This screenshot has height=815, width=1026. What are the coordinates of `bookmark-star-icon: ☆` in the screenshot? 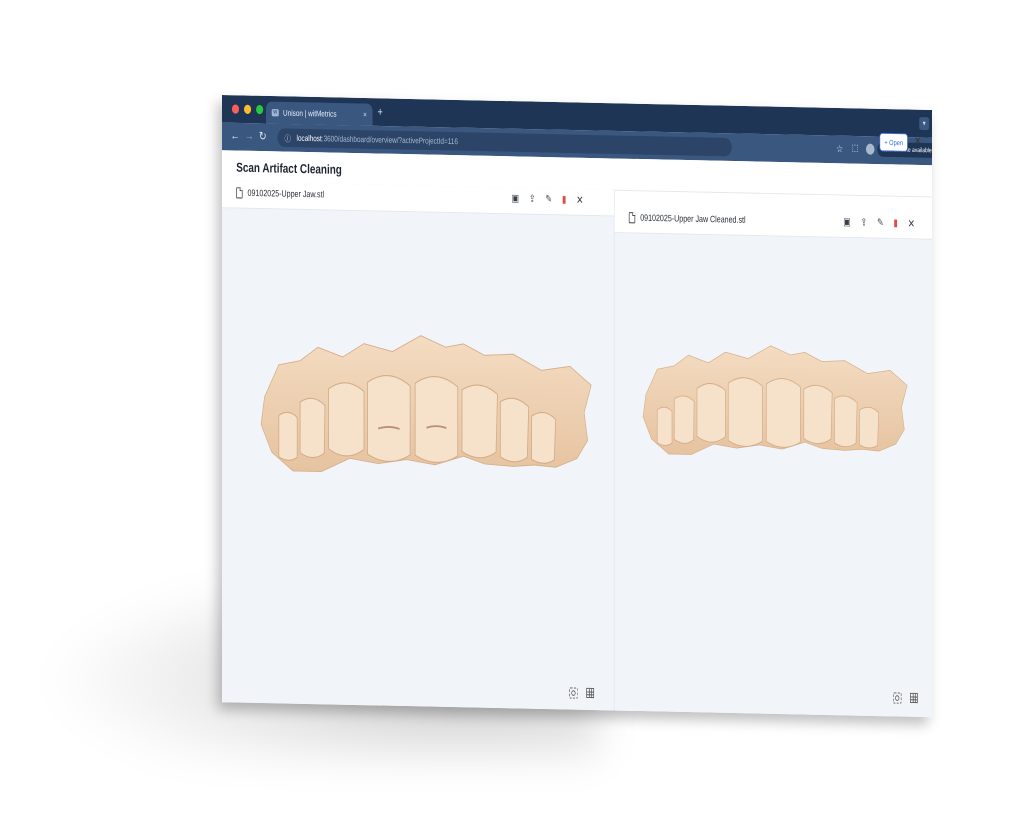 It's located at (839, 149).